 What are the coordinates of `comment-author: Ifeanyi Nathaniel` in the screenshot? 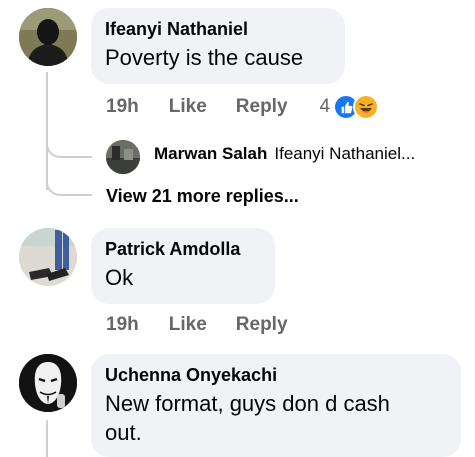 It's located at (218, 29).